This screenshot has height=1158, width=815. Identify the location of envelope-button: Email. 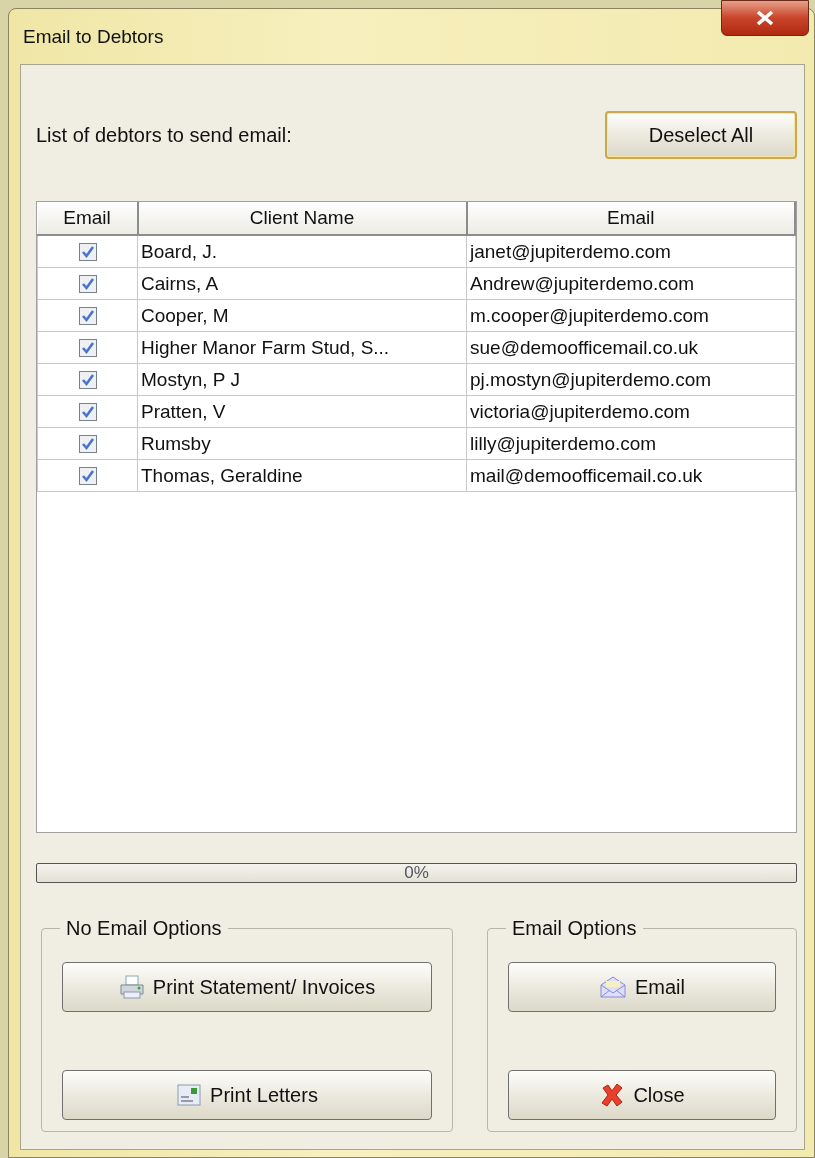
(642, 987).